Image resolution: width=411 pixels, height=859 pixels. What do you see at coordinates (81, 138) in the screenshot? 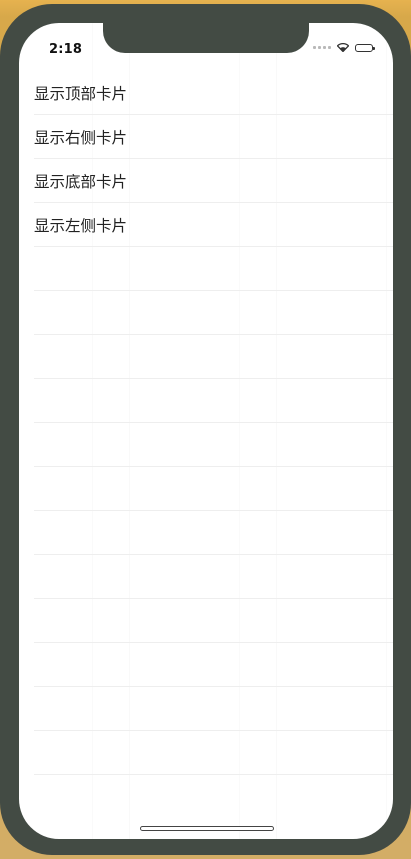
I see `list-item-label: 显示右侧卡片` at bounding box center [81, 138].